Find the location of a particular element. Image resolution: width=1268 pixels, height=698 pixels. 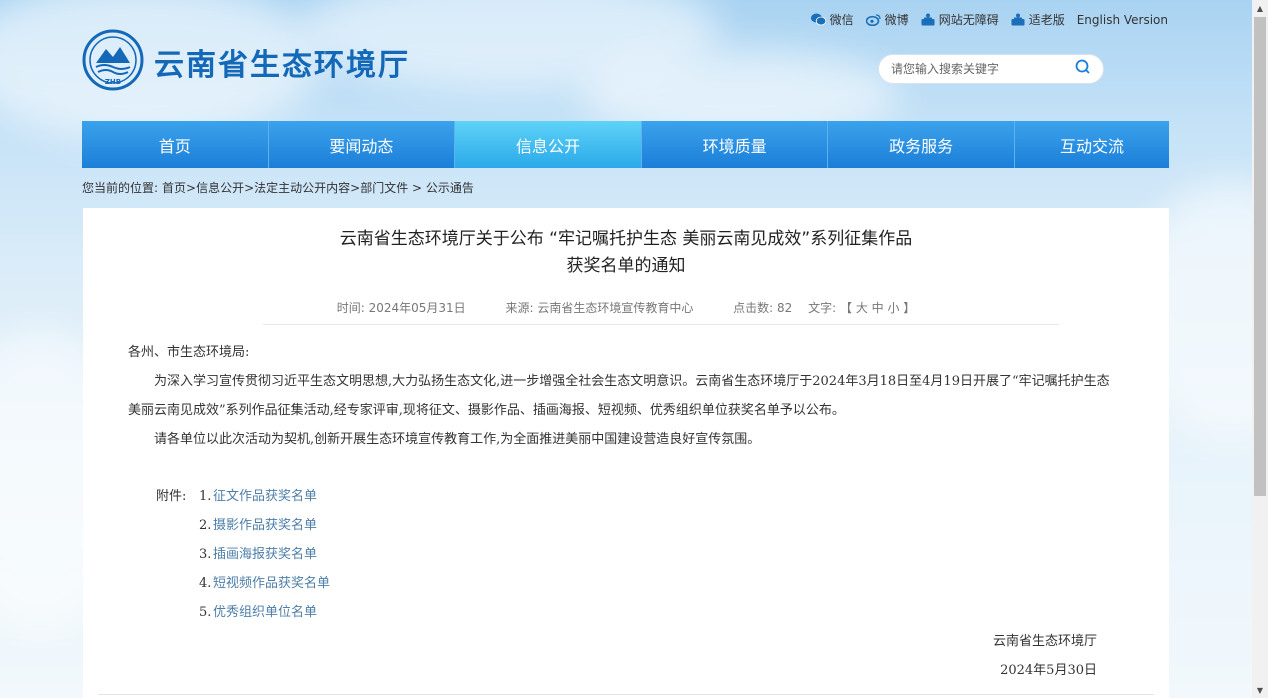

bottom-divider is located at coordinates (626, 694).